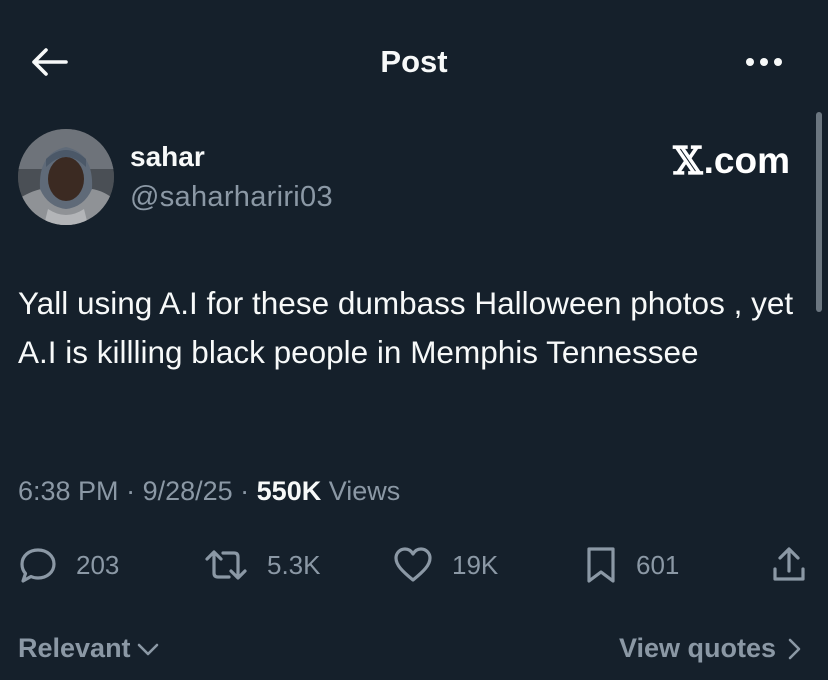  I want to click on share-button, so click(789, 565).